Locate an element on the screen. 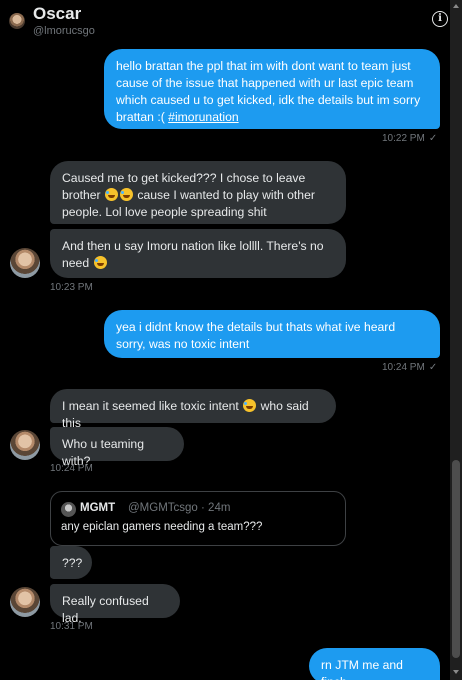 The image size is (462, 680). contact-handle: @lmorucsgo is located at coordinates (64, 31).